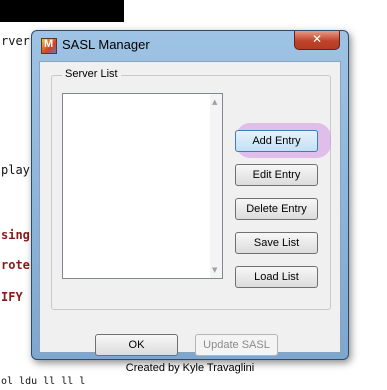  I want to click on background-black-bar, so click(62, 11).